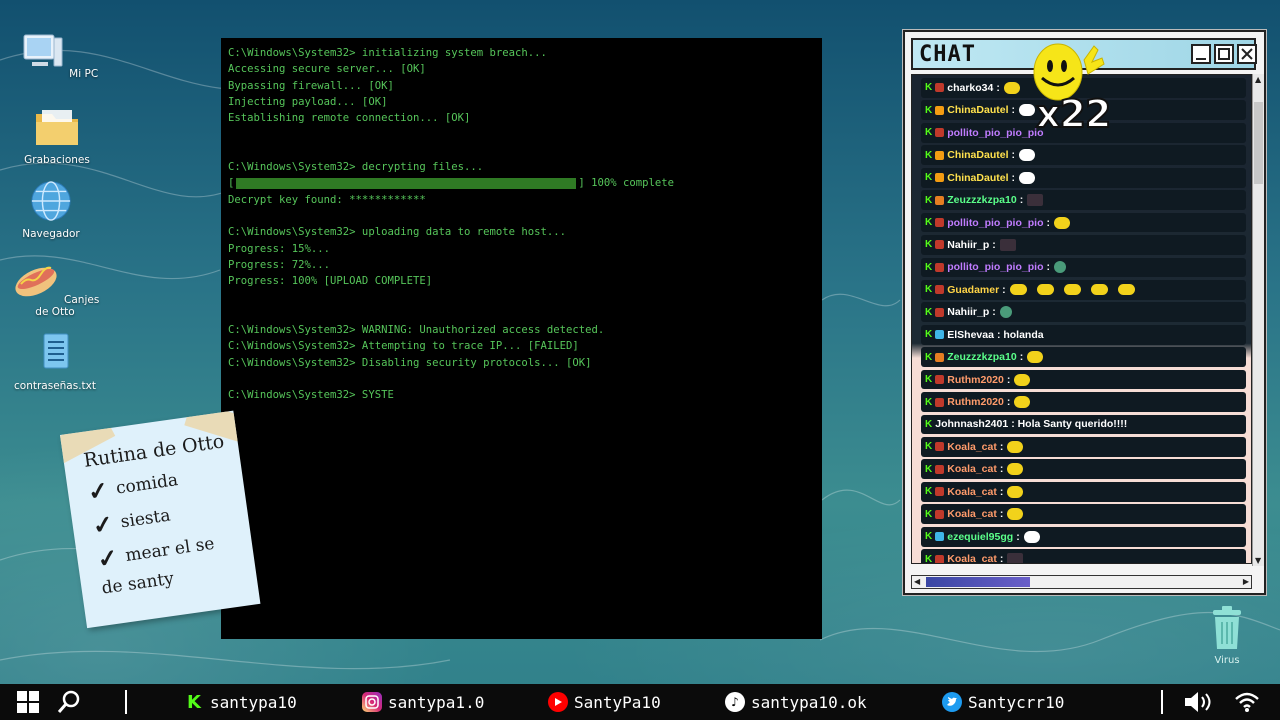  What do you see at coordinates (1258, 320) in the screenshot?
I see `chat-vertical-scrollbar: ▲ ▼` at bounding box center [1258, 320].